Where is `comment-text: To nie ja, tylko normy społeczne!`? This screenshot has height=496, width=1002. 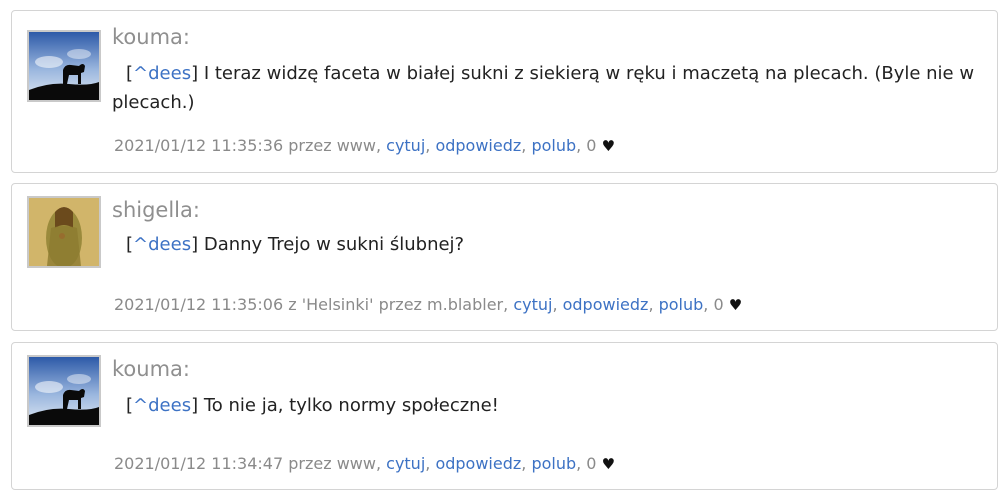 comment-text: To nie ja, tylko normy społeczne! is located at coordinates (348, 405).